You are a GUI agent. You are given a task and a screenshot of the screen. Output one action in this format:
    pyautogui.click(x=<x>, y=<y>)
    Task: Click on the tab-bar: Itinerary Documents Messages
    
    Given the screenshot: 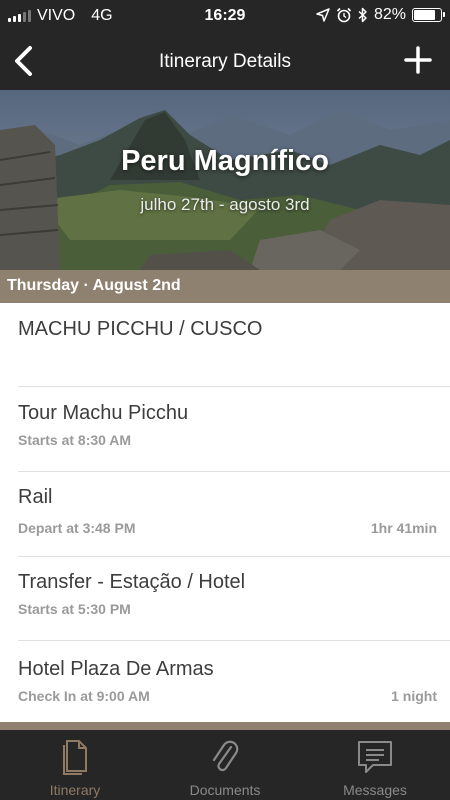 What is the action you would take?
    pyautogui.click(x=225, y=765)
    